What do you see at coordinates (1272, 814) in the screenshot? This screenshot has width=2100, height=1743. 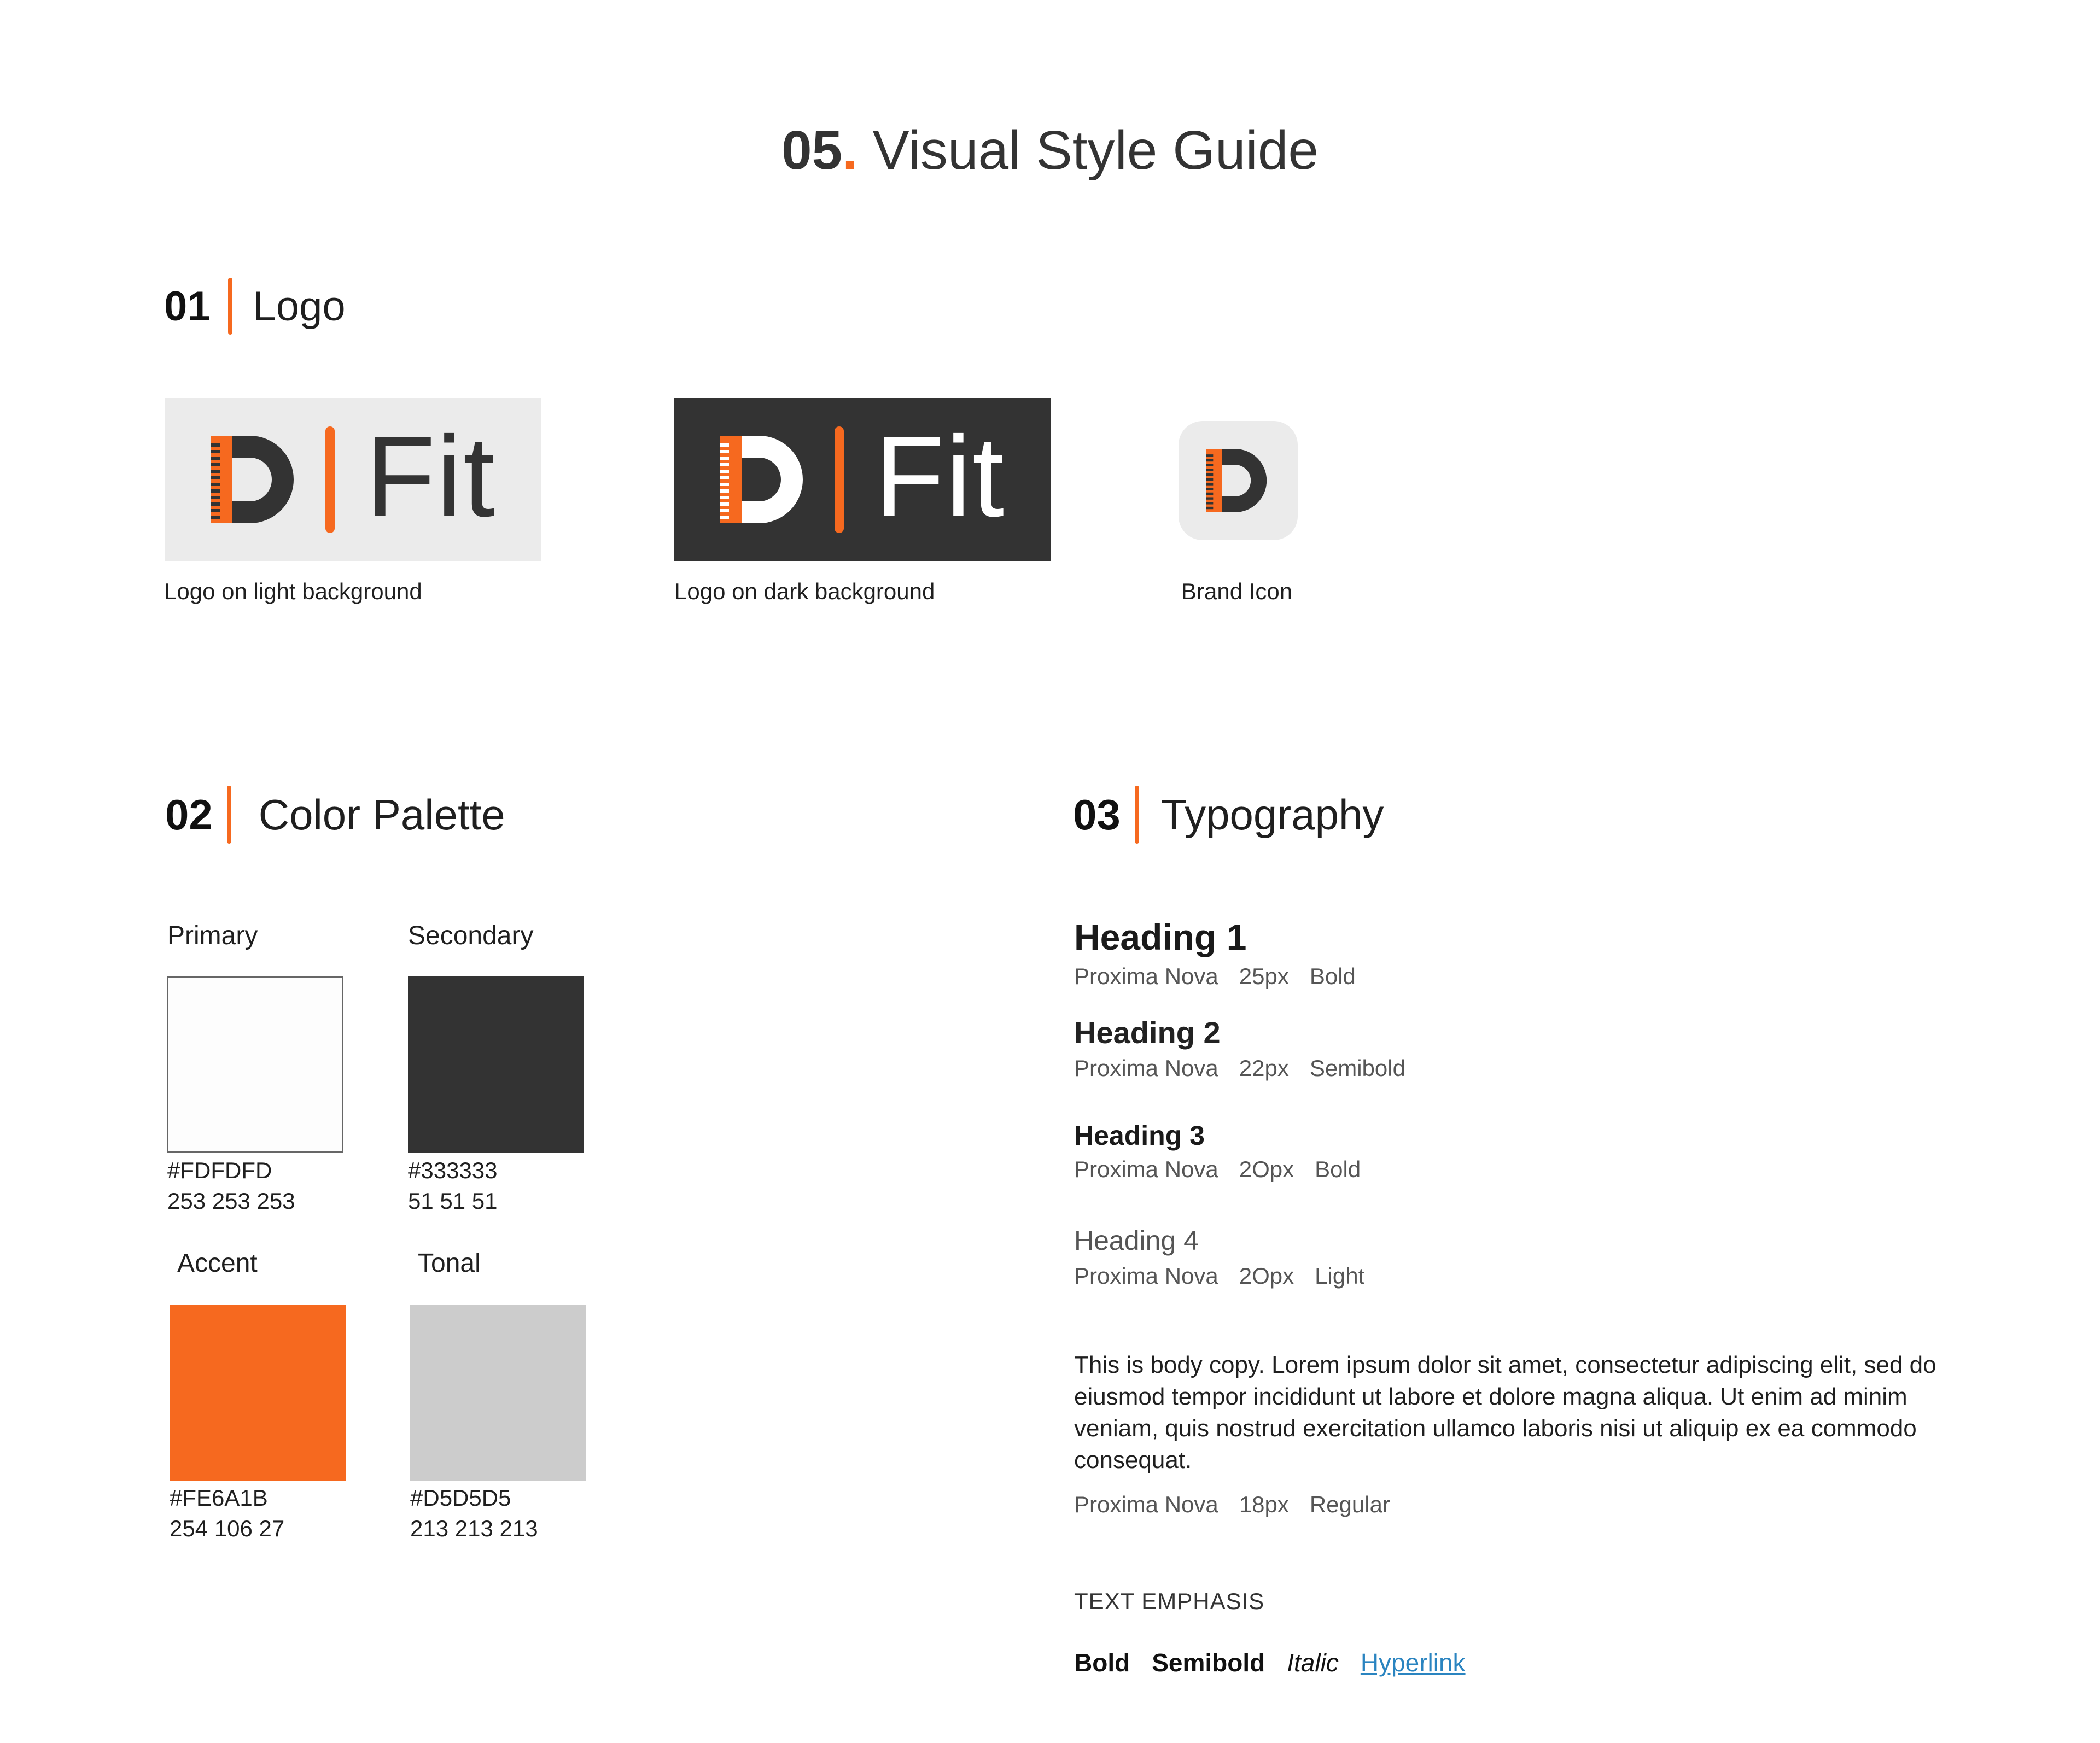 I see `typography-section-title: Typography` at bounding box center [1272, 814].